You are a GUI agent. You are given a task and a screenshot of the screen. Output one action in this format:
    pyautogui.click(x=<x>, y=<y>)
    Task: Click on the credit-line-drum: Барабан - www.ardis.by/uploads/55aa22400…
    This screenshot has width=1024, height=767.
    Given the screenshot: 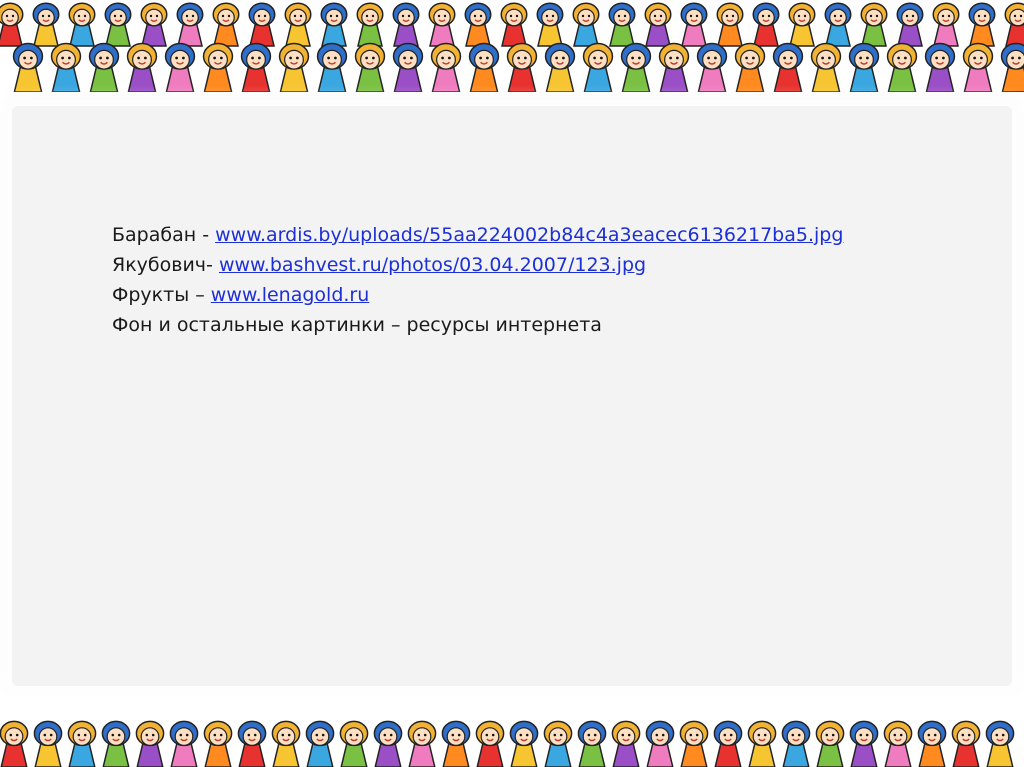 What is the action you would take?
    pyautogui.click(x=477, y=235)
    